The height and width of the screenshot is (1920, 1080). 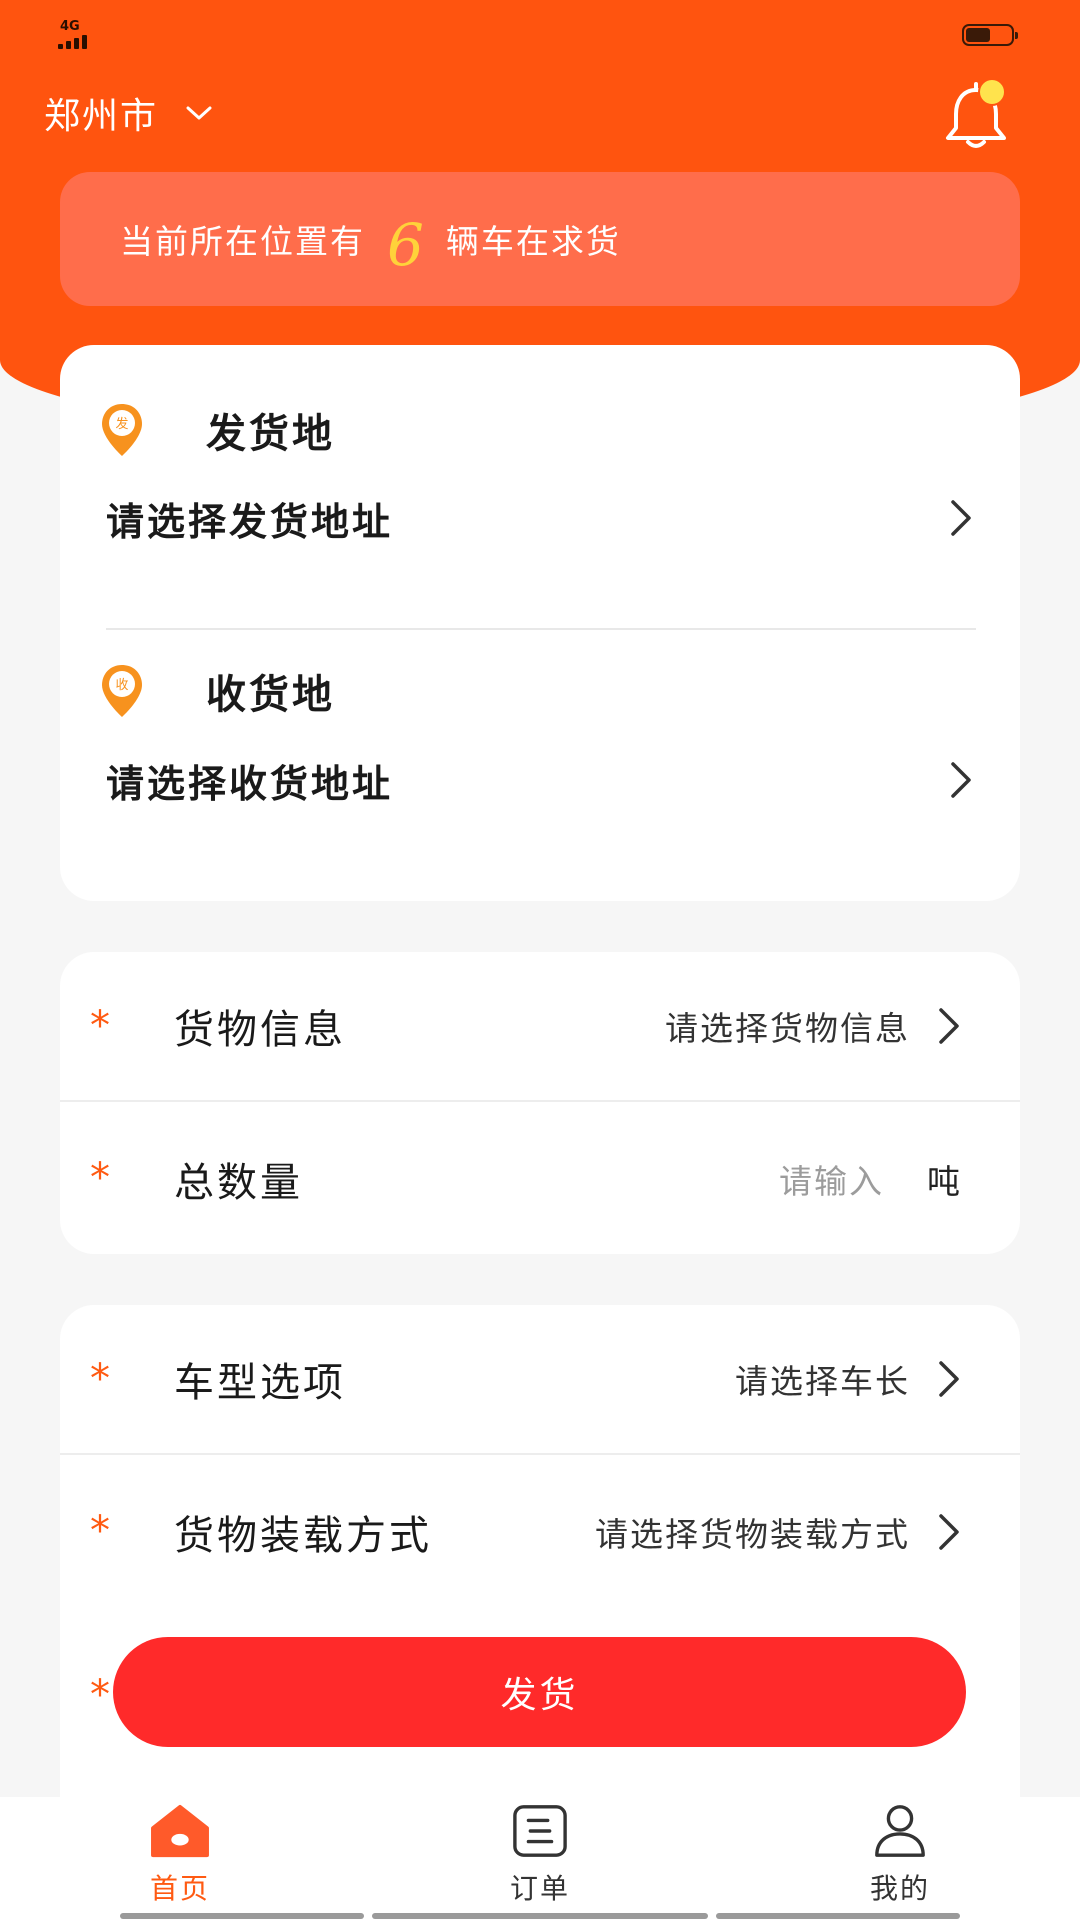 I want to click on city-selector: 郑州市, so click(x=129, y=113).